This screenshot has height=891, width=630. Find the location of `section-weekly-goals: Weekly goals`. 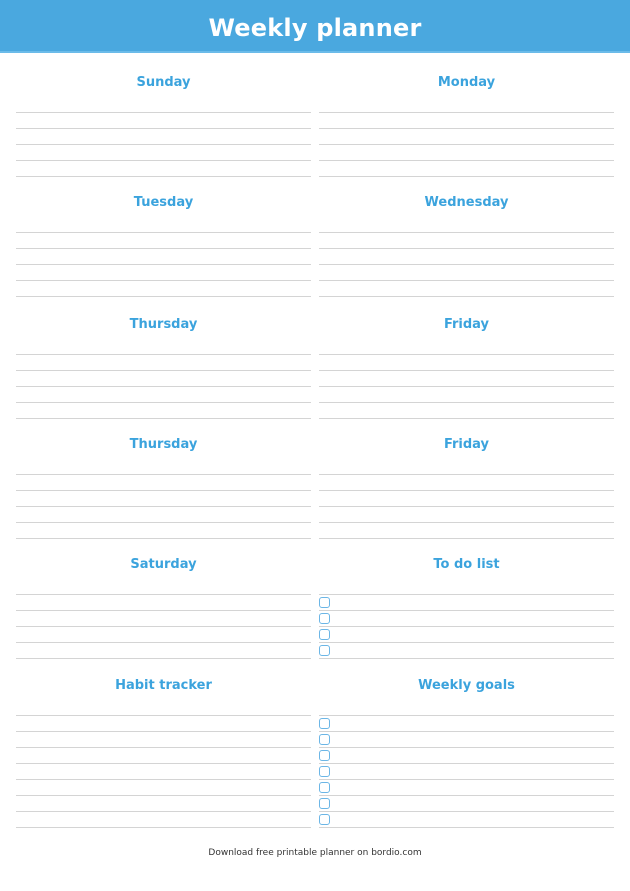

section-weekly-goals: Weekly goals is located at coordinates (466, 746).